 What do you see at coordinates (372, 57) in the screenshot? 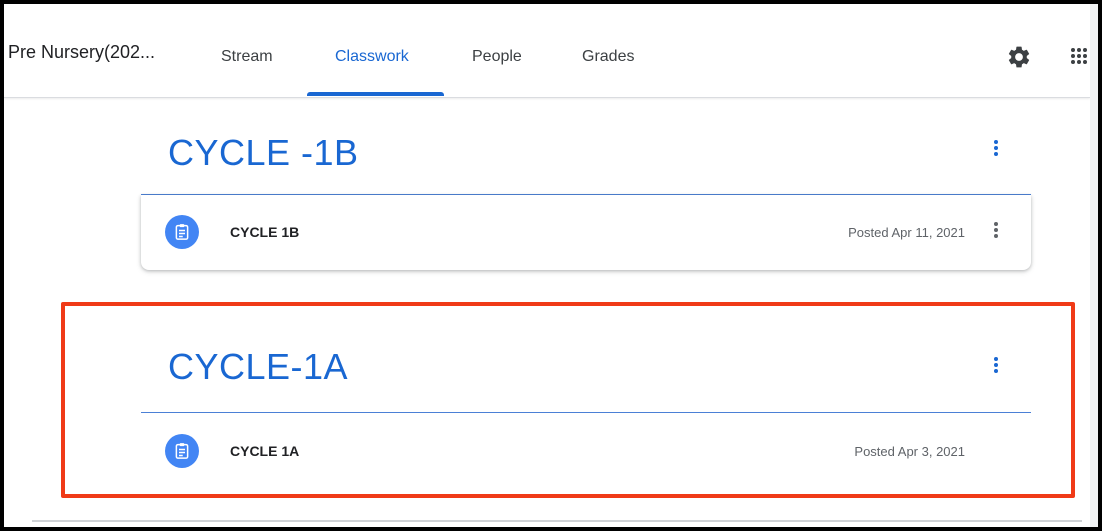
I see `tab-classwork: Classwork` at bounding box center [372, 57].